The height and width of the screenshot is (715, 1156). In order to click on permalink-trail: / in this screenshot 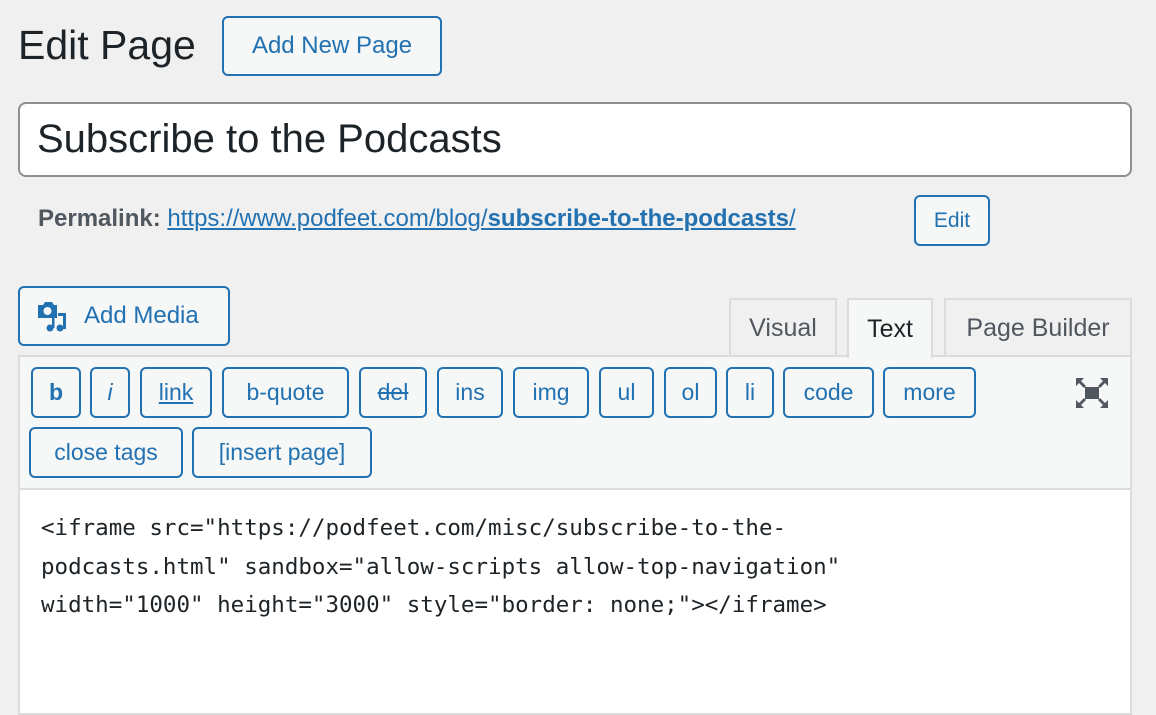, I will do `click(792, 218)`.